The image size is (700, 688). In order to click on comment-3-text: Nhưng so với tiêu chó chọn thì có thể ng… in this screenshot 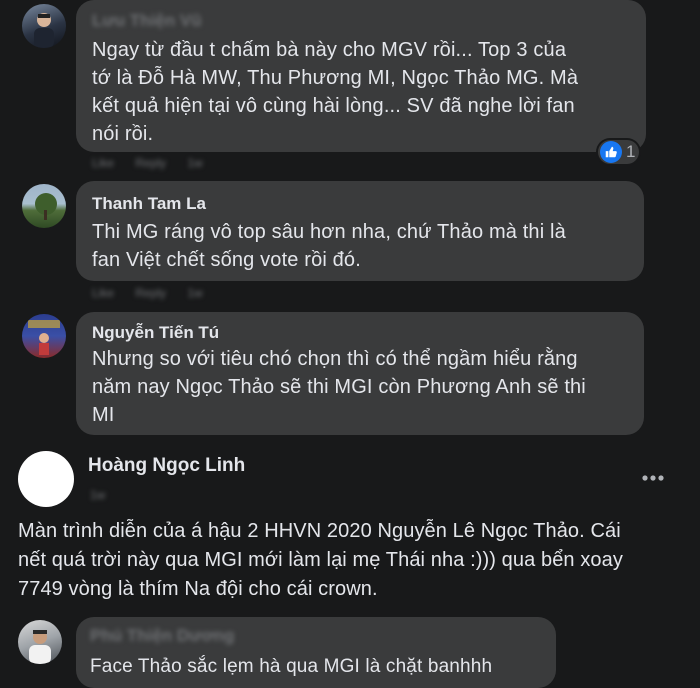, I will do `click(339, 387)`.